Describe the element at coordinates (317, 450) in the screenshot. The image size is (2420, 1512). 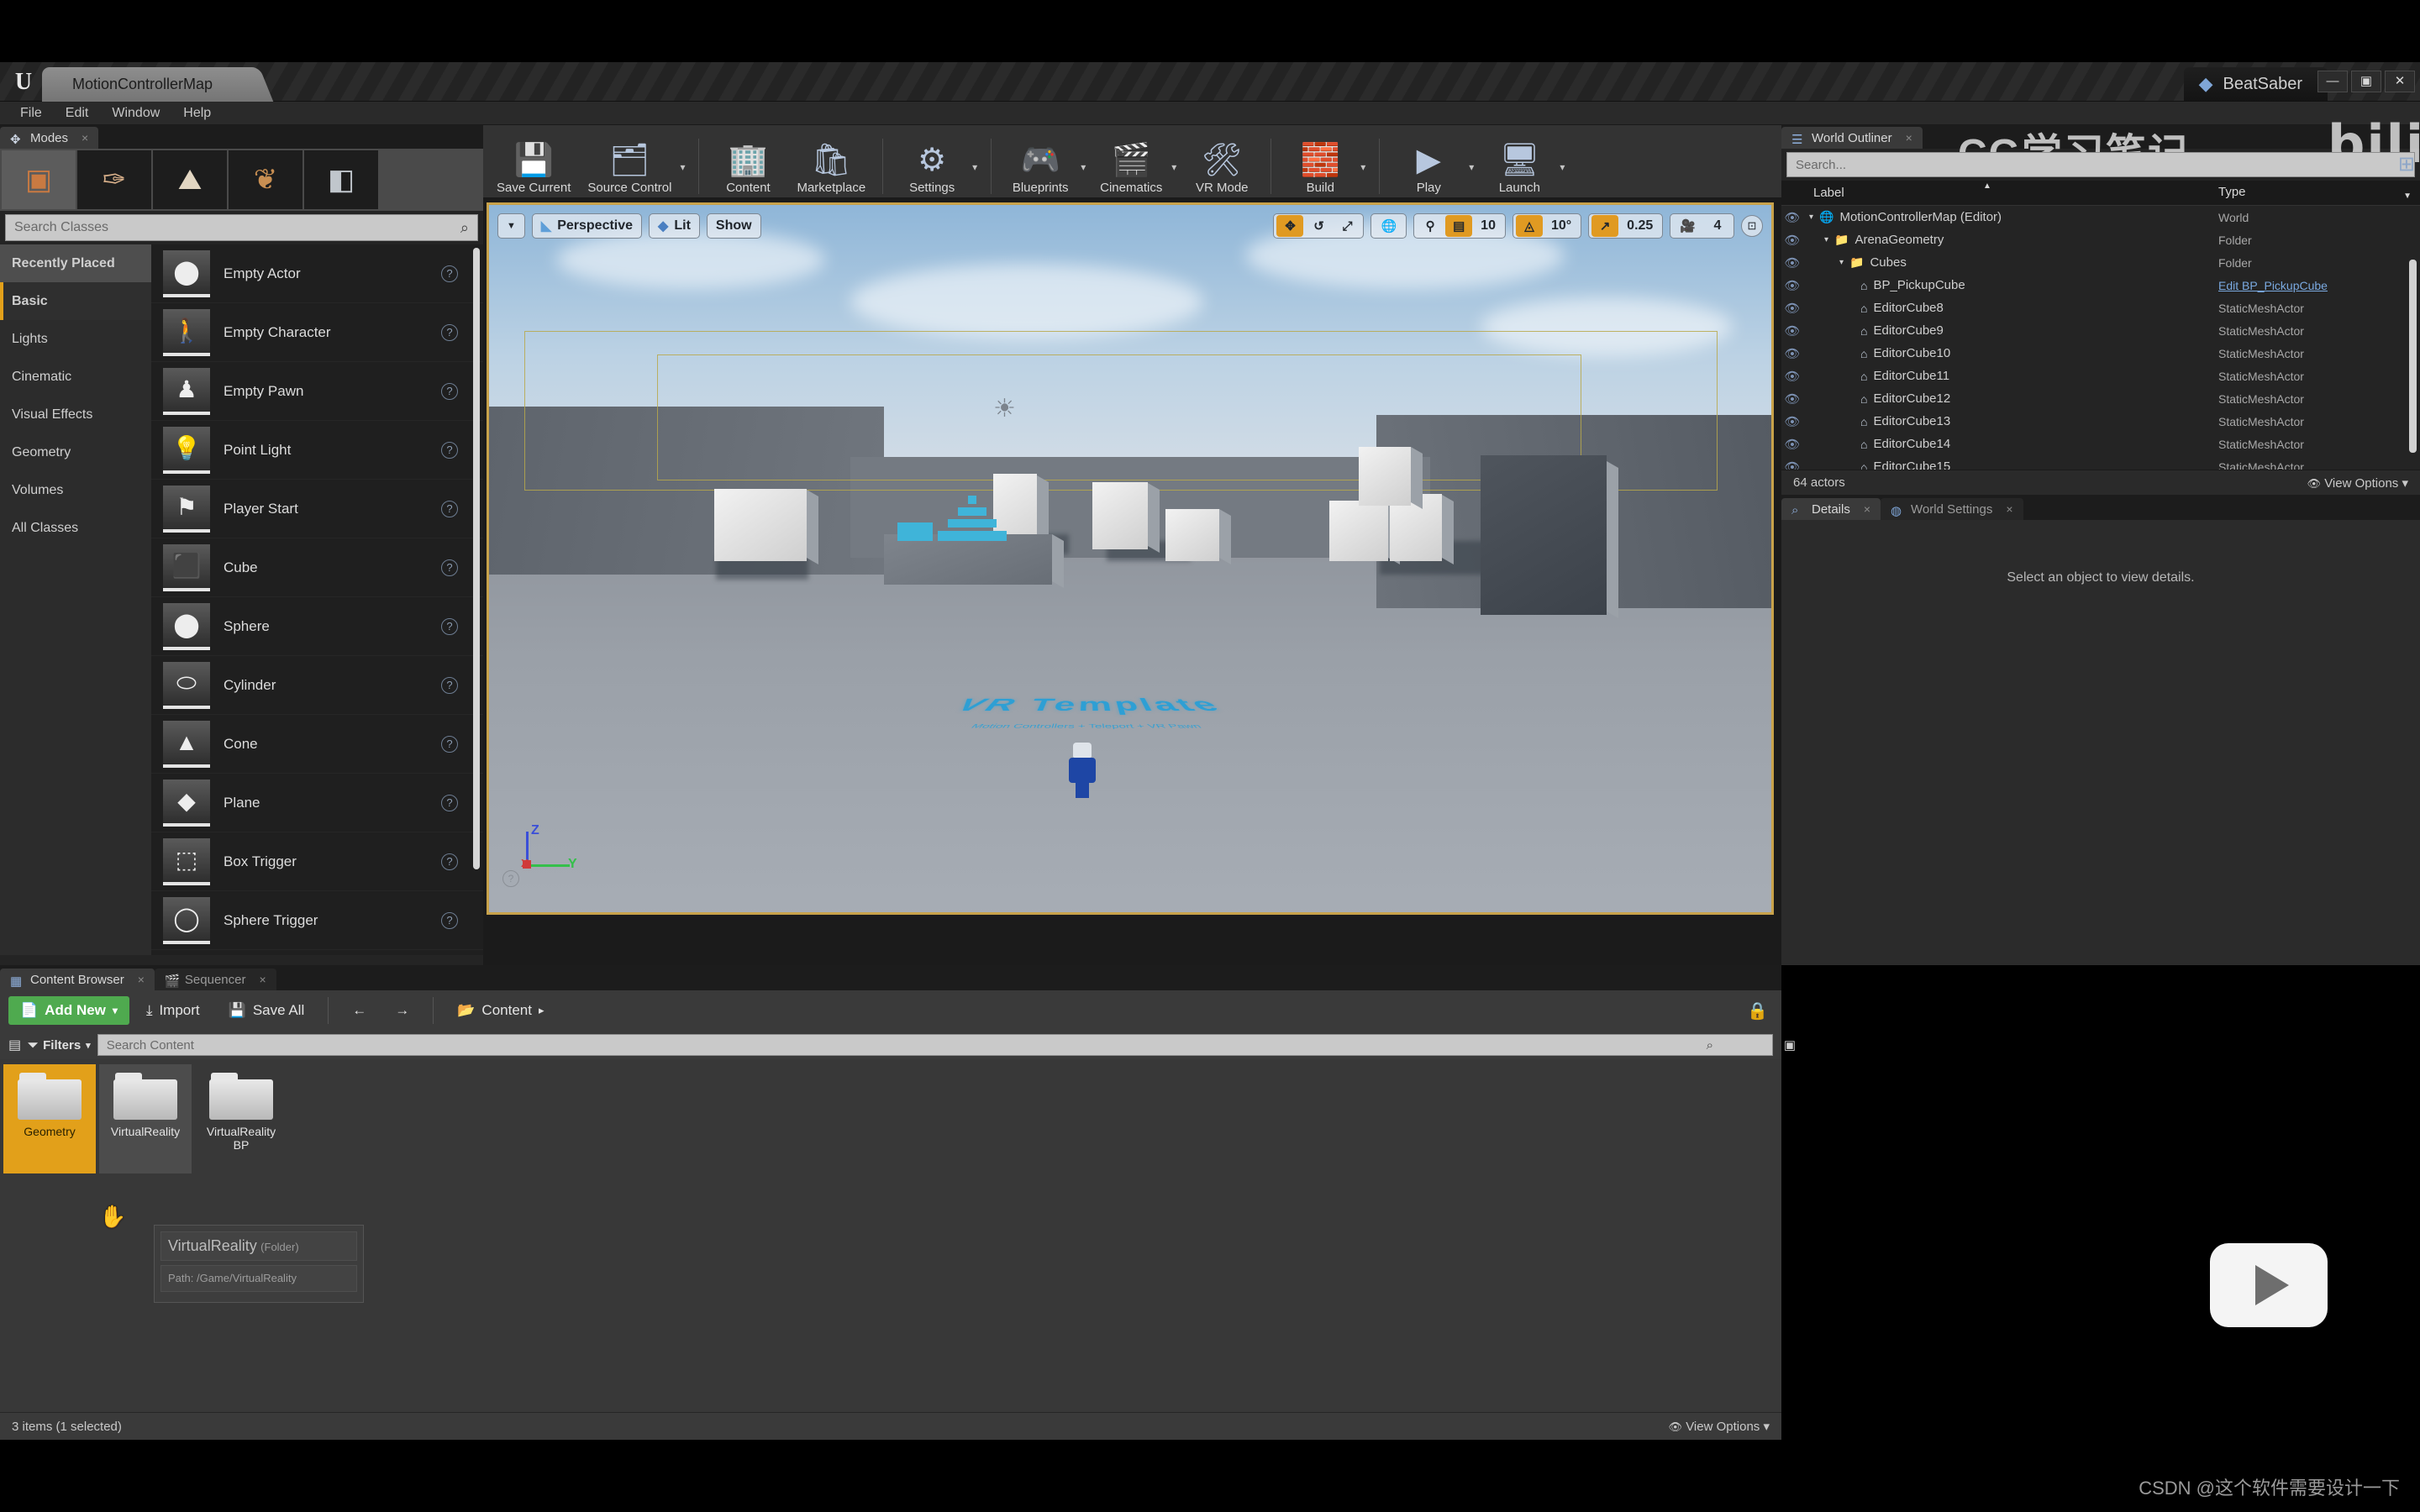
I see `placement-item: 💡 Point Light?` at that location.